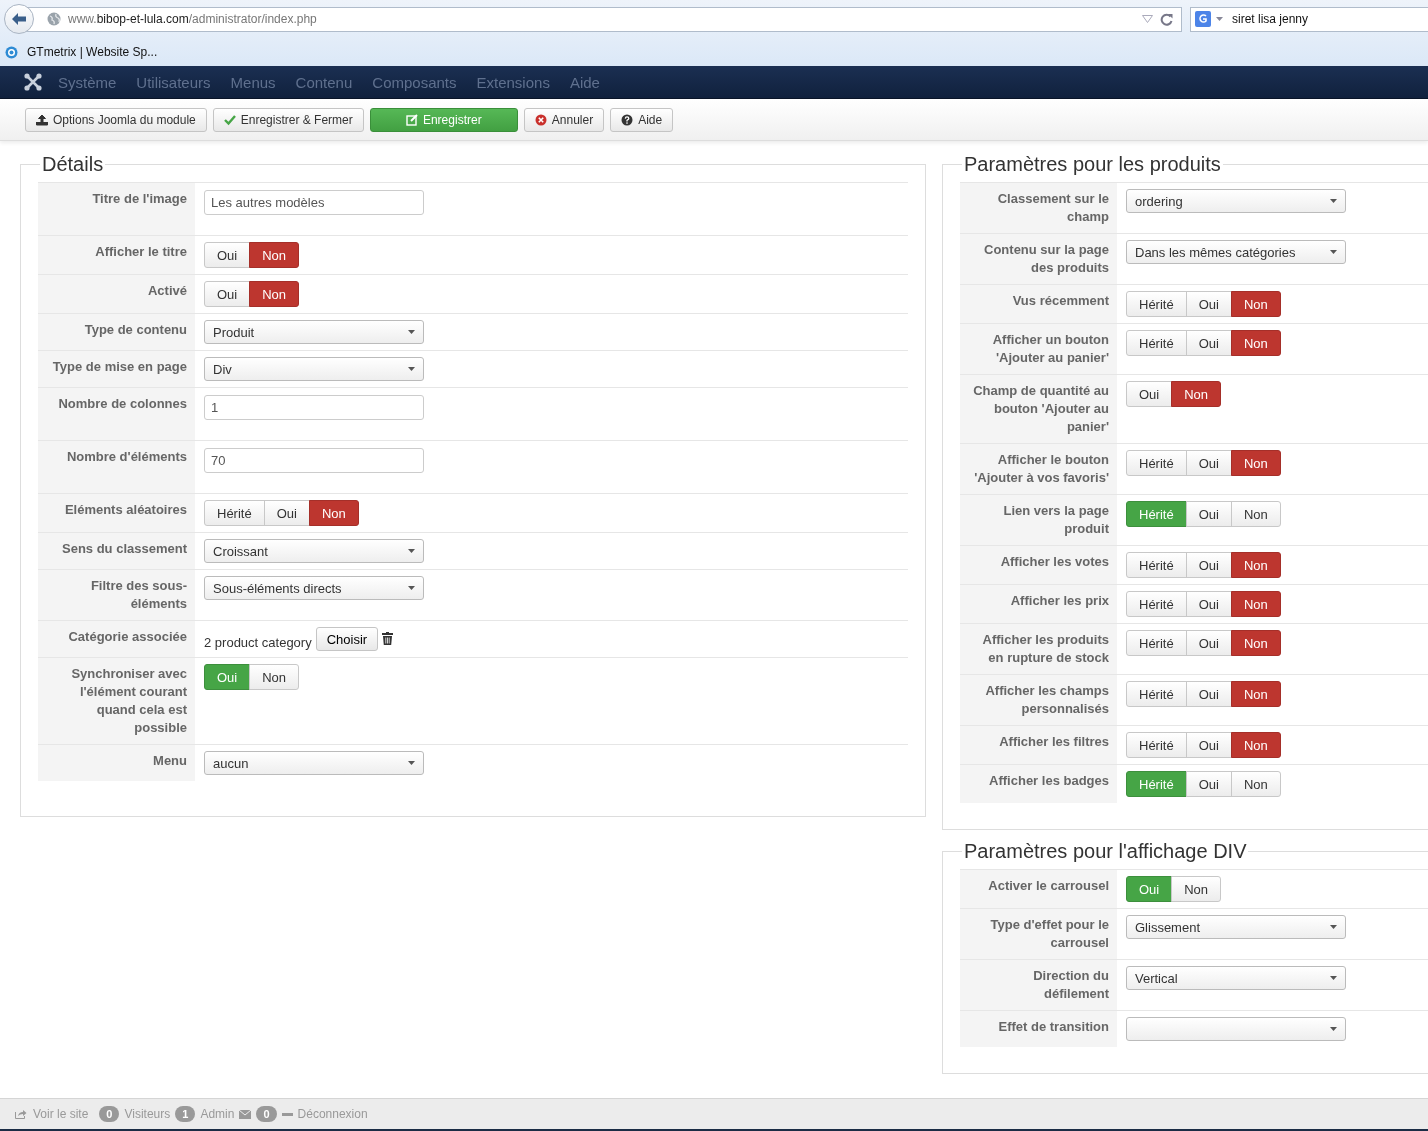 The height and width of the screenshot is (1131, 1428). I want to click on upload-icon, so click(42, 119).